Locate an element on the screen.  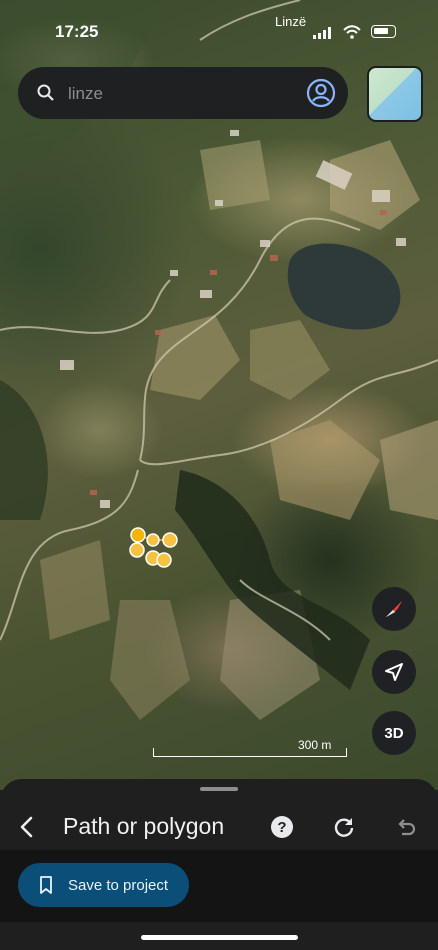
navigation-arrow-icon is located at coordinates (394, 672).